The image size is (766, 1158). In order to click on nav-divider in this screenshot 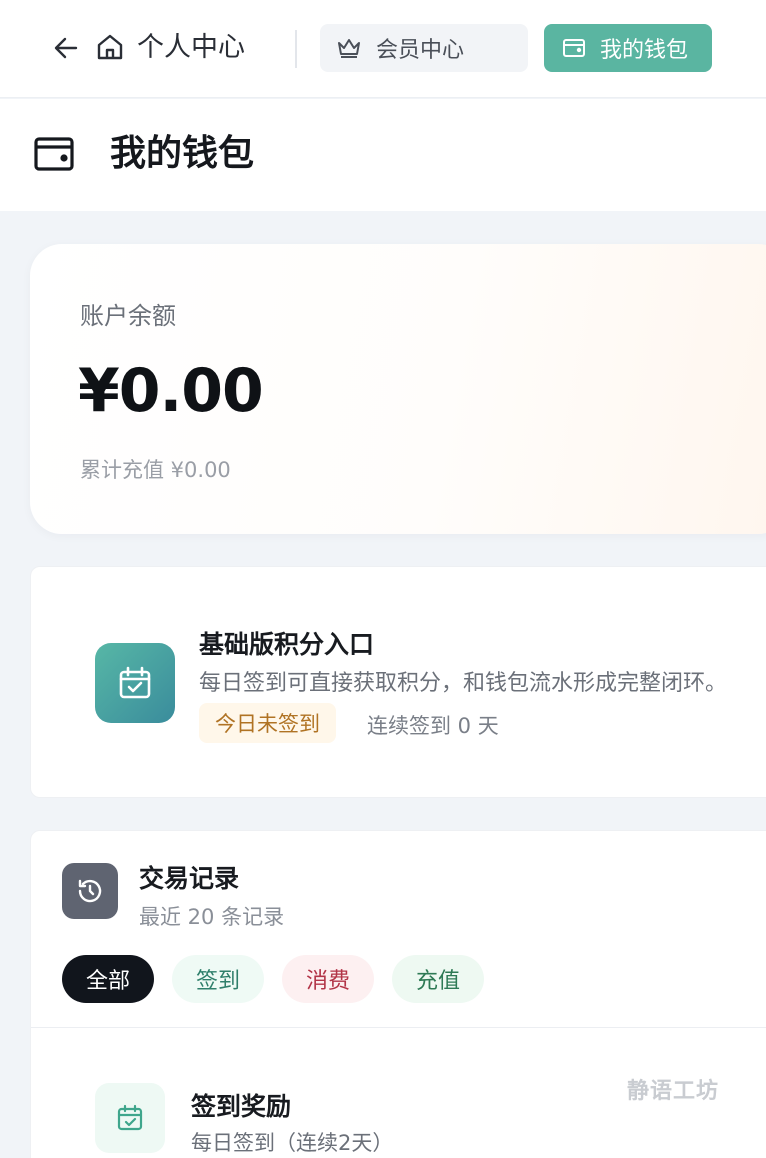, I will do `click(296, 49)`.